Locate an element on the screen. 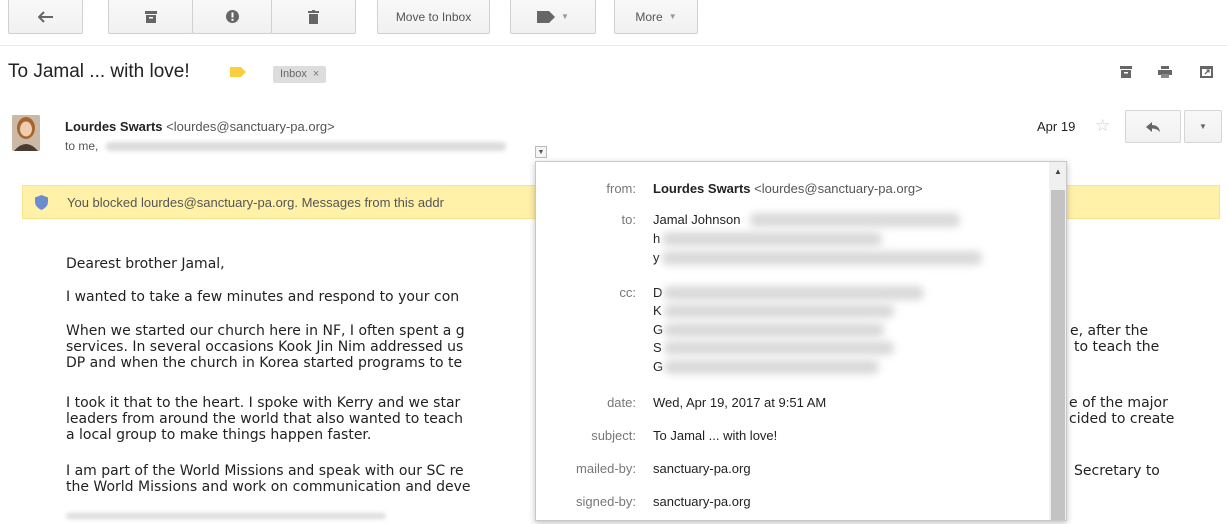 The image size is (1227, 524). recipients-summary: to me, is located at coordinates (285, 146).